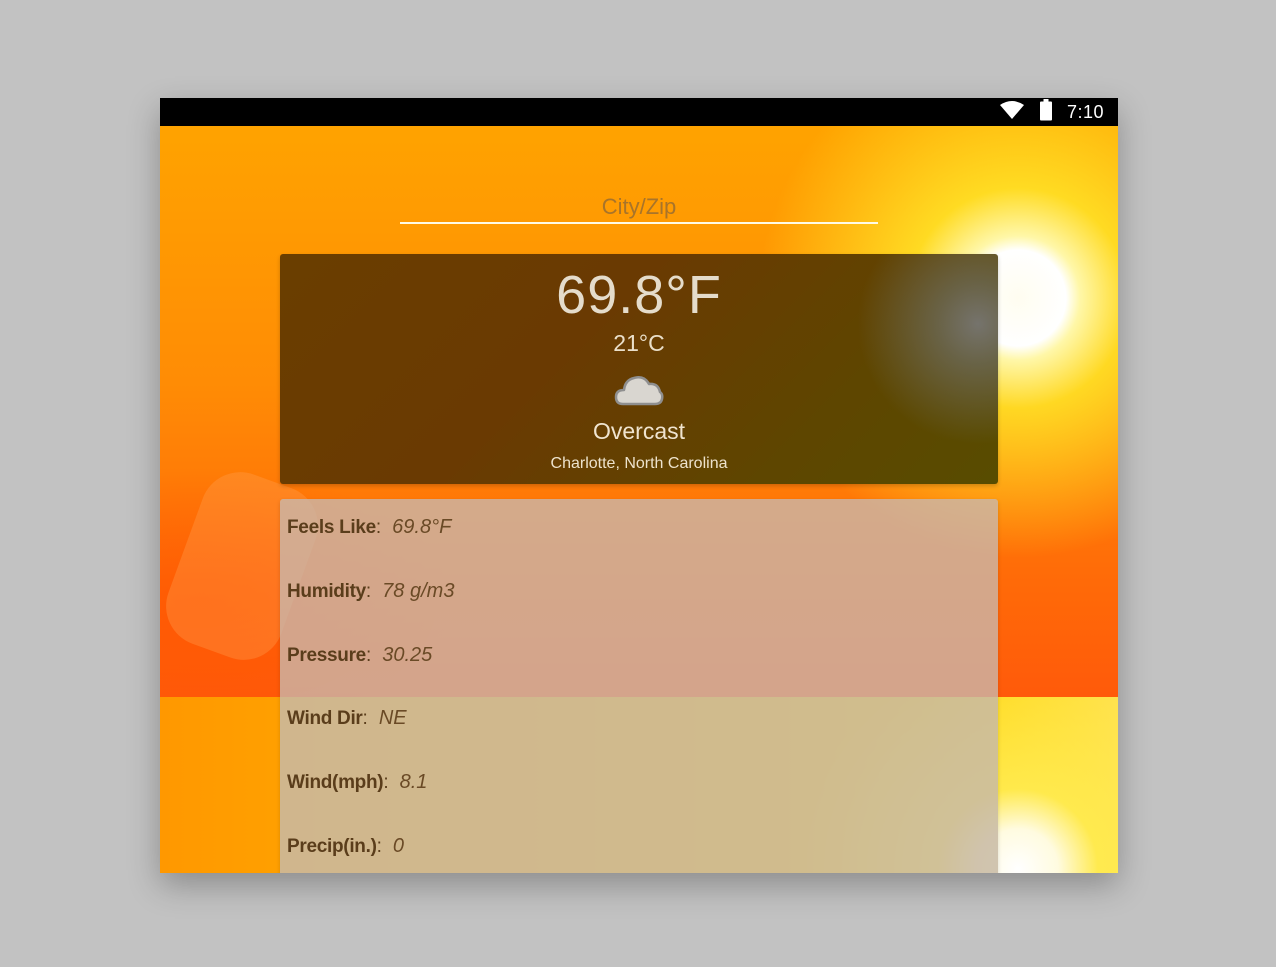 Image resolution: width=1276 pixels, height=967 pixels. What do you see at coordinates (1085, 111) in the screenshot?
I see `status-time: 7:10` at bounding box center [1085, 111].